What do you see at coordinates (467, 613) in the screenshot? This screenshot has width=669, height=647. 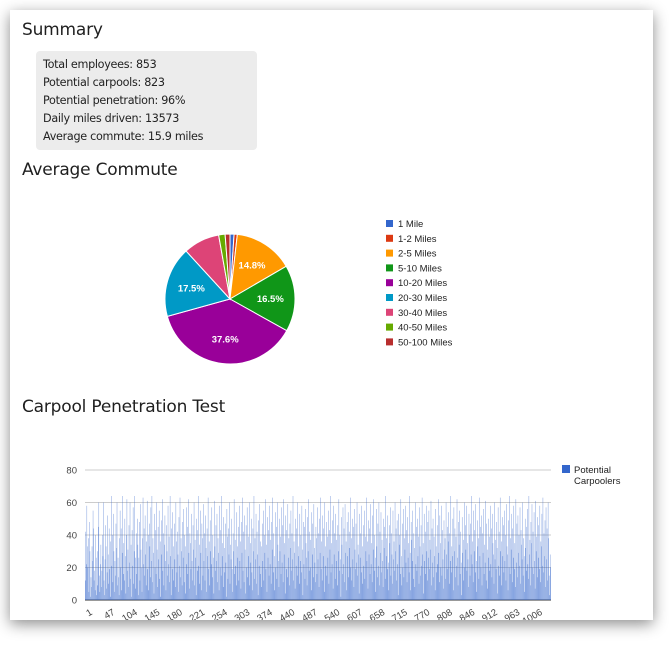 I see `x-tick-label-846: 846` at bounding box center [467, 613].